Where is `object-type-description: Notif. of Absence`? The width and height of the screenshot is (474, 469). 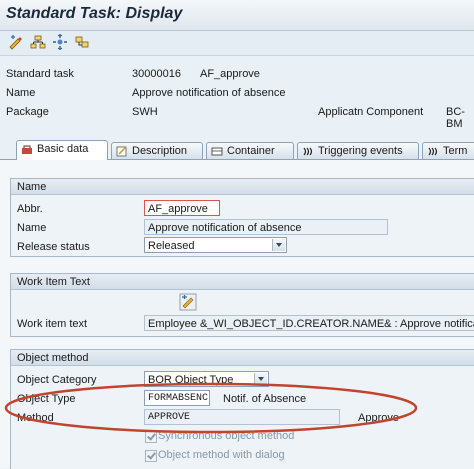 object-type-description: Notif. of Absence is located at coordinates (265, 399).